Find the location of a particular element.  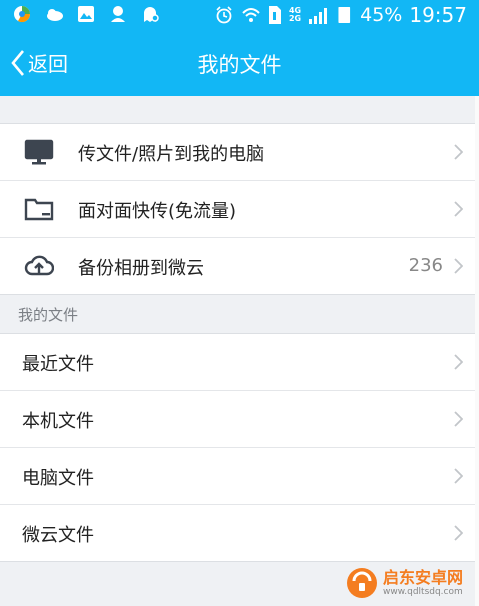

signal-icon is located at coordinates (318, 16).